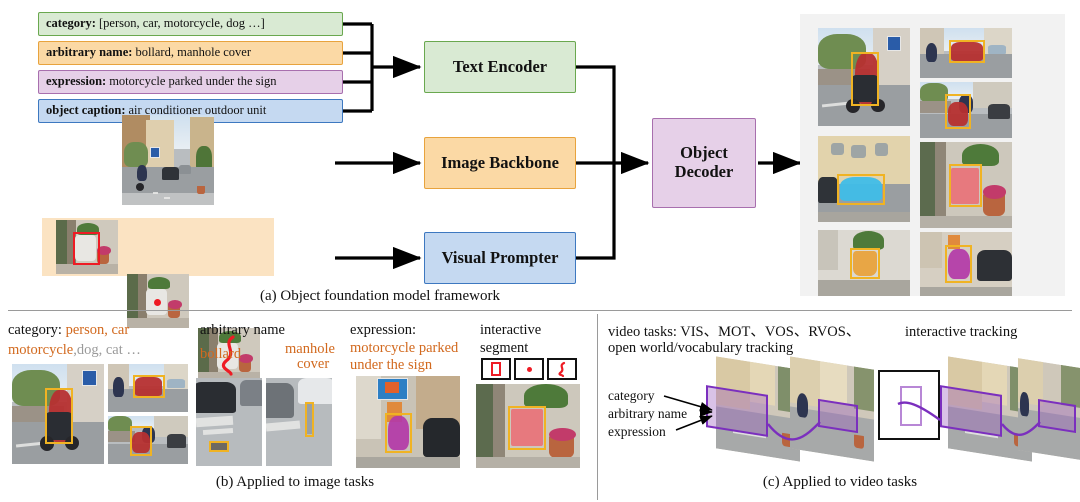 This screenshot has width=1080, height=502. What do you see at coordinates (966, 110) in the screenshot?
I see `result-thumb-red-scooter` at bounding box center [966, 110].